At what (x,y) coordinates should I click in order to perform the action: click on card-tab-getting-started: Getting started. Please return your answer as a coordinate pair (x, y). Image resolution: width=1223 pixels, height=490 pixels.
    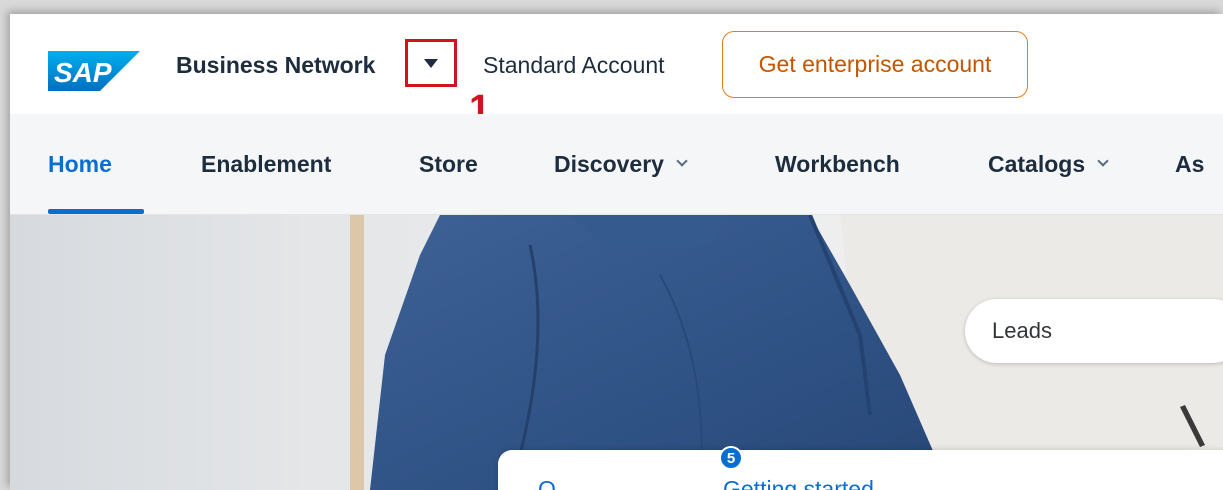
    Looking at the image, I should click on (798, 483).